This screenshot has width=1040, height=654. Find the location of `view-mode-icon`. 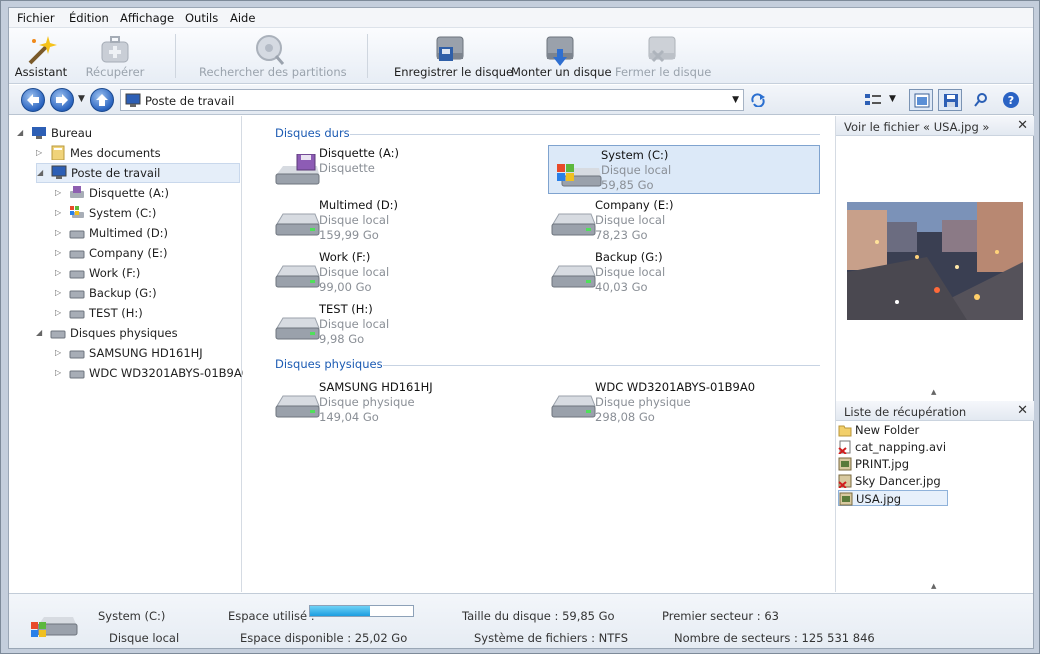

view-mode-icon is located at coordinates (873, 100).